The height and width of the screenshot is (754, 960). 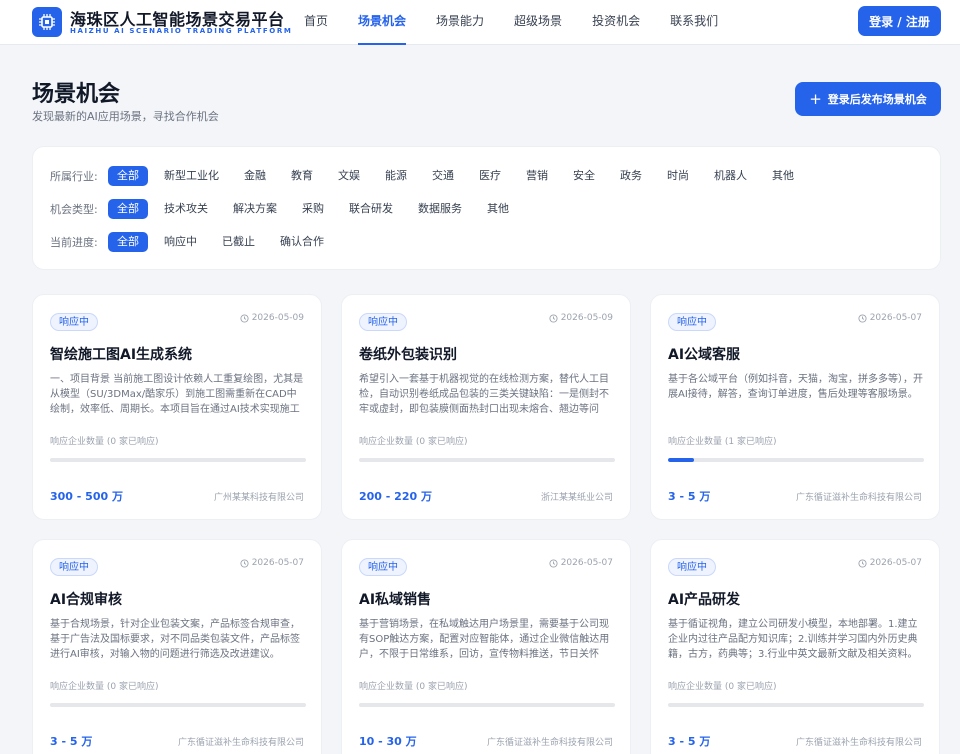 What do you see at coordinates (678, 176) in the screenshot?
I see `chip-industry-fashion: 时尚` at bounding box center [678, 176].